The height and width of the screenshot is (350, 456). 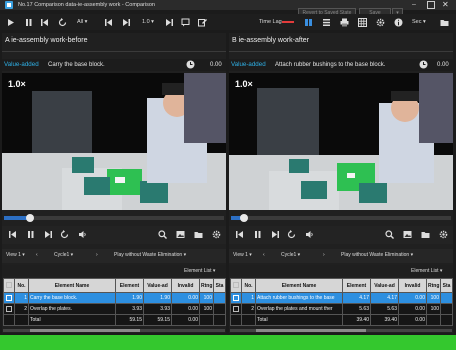 I want to click on panel-a-element-list-dropdown: Element List ▾, so click(x=199, y=271).